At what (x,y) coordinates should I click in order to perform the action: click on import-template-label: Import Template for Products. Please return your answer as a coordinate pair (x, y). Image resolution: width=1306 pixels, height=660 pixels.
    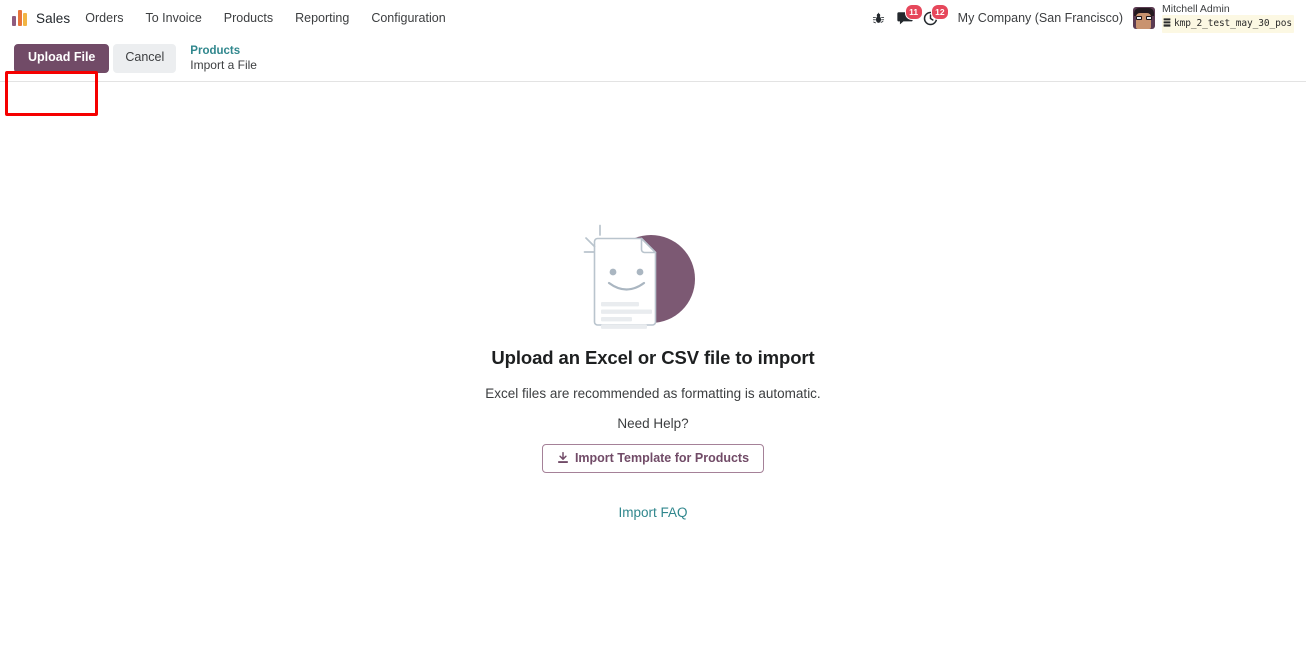
    Looking at the image, I should click on (662, 458).